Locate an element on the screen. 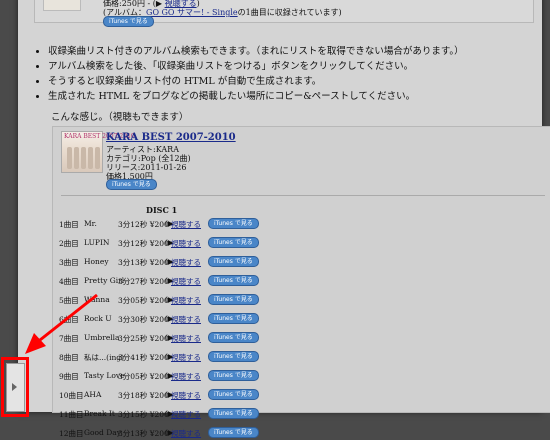  feature-item: そうすると収録楽曲リスト付の HTML が自動で生成されます。 is located at coordinates (256, 81).